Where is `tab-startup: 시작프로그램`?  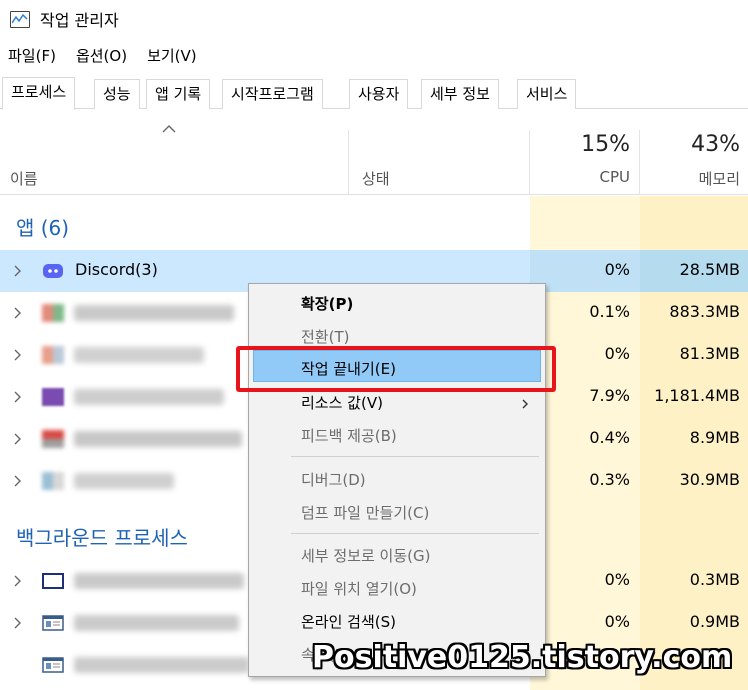
tab-startup: 시작프로그램 is located at coordinates (272, 94).